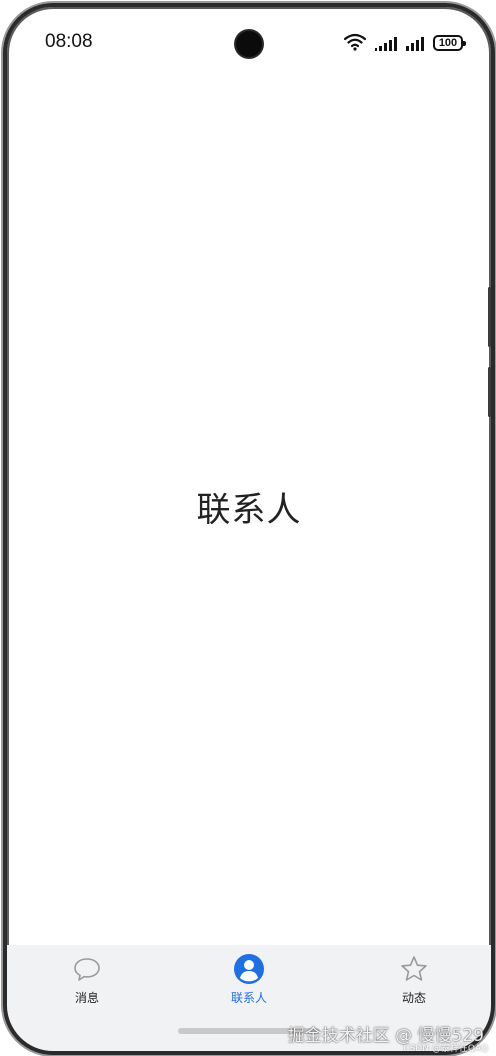 The image size is (496, 1056). What do you see at coordinates (87, 969) in the screenshot?
I see `chat-bubble-icon` at bounding box center [87, 969].